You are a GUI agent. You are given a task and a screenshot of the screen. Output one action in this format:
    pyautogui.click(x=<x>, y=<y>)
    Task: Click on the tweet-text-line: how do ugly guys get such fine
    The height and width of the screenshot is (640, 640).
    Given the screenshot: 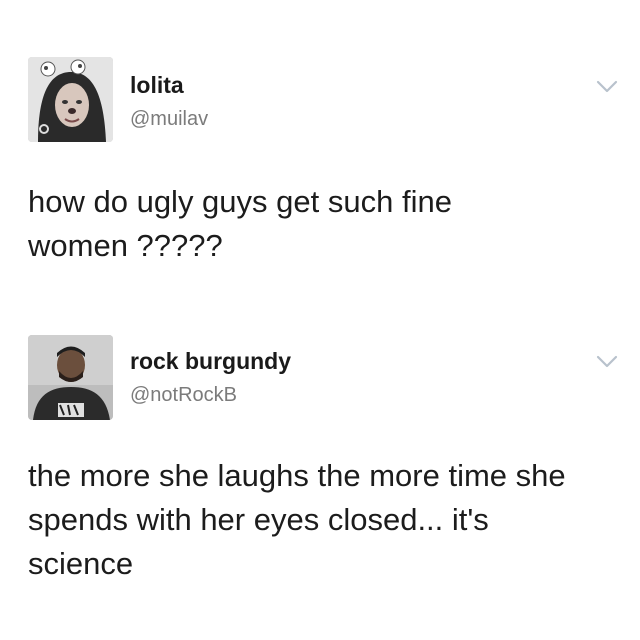 What is the action you would take?
    pyautogui.click(x=240, y=201)
    